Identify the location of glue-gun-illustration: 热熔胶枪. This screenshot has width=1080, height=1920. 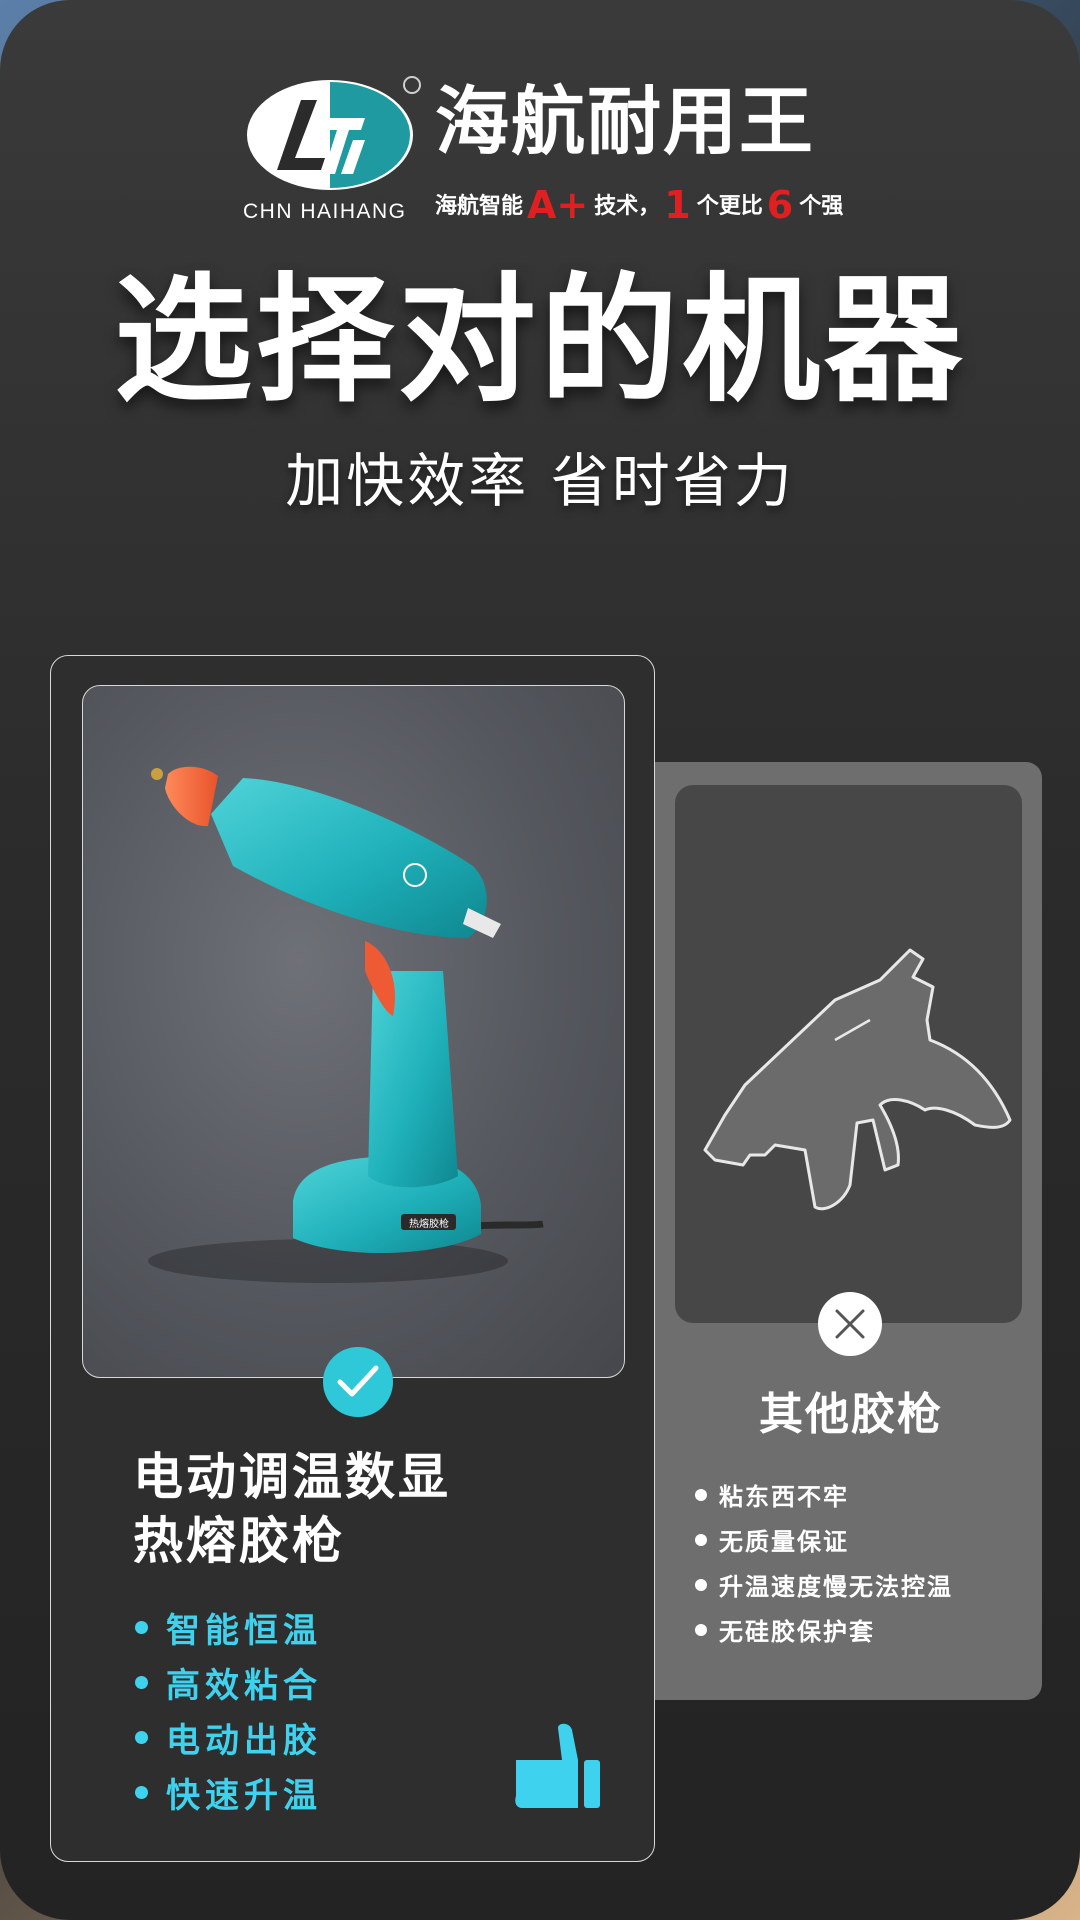
(346, 1024).